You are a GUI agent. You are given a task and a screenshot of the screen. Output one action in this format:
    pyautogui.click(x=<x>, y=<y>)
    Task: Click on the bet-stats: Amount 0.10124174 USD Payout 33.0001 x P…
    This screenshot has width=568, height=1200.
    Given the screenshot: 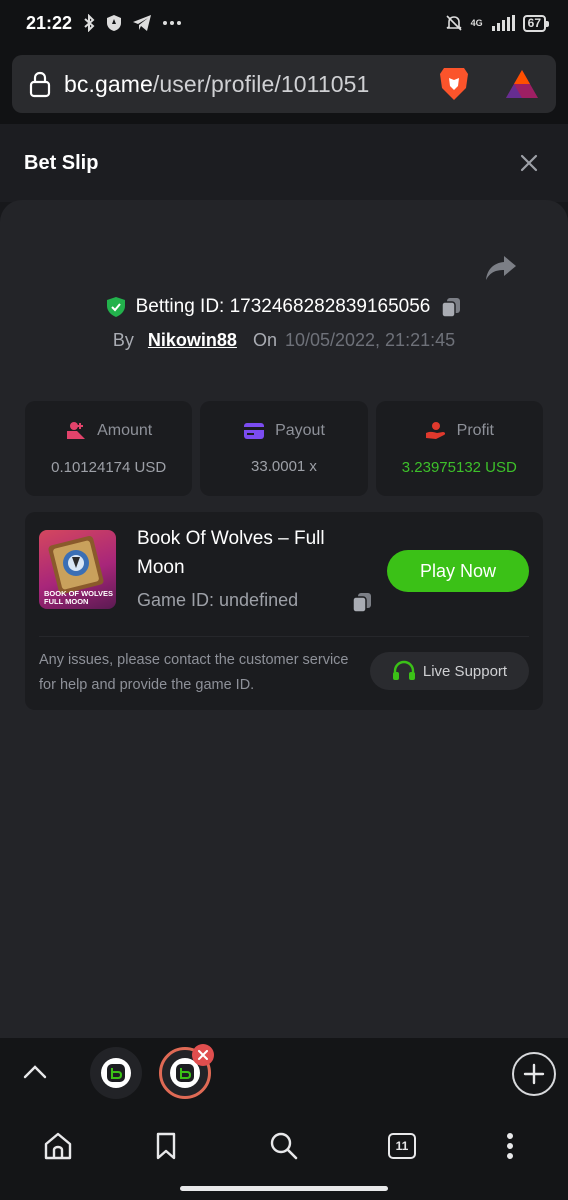 What is the action you would take?
    pyautogui.click(x=284, y=448)
    